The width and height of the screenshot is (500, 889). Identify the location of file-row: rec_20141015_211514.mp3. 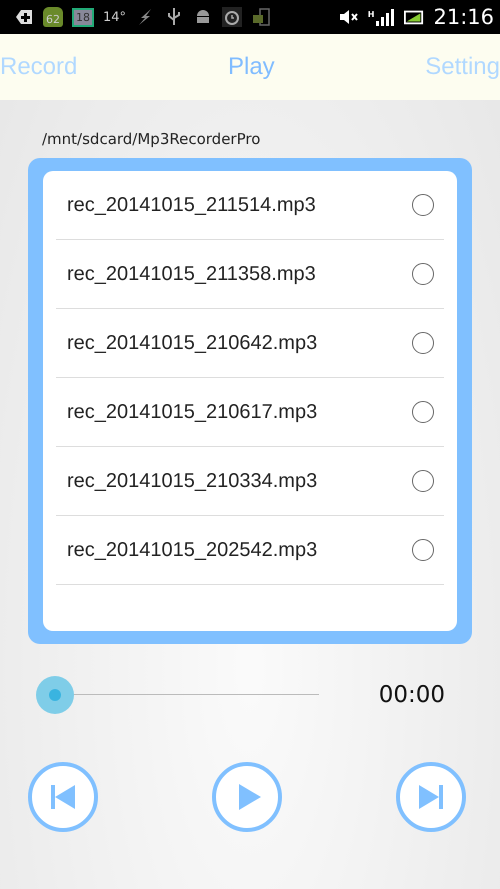
(250, 205).